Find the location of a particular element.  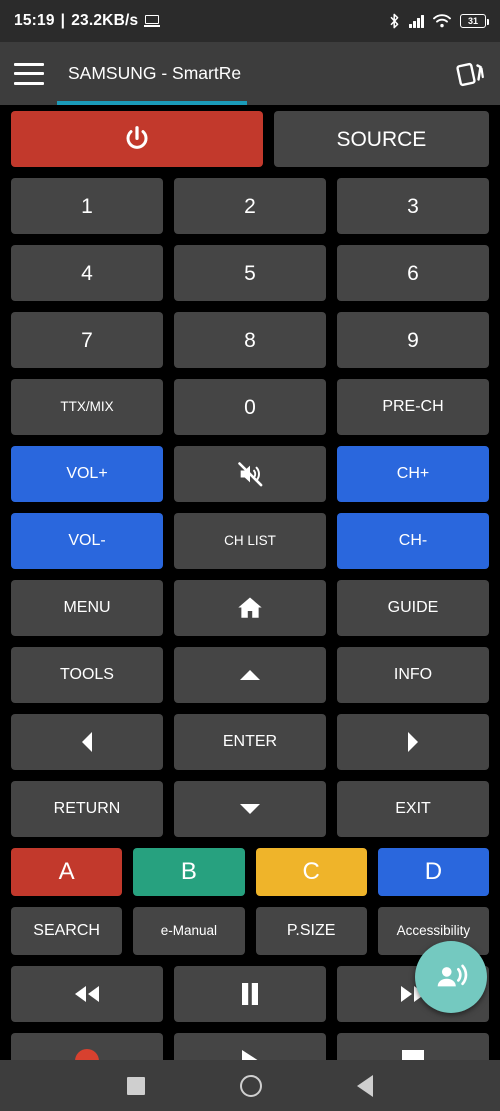

power-row: SOURCE is located at coordinates (250, 139).